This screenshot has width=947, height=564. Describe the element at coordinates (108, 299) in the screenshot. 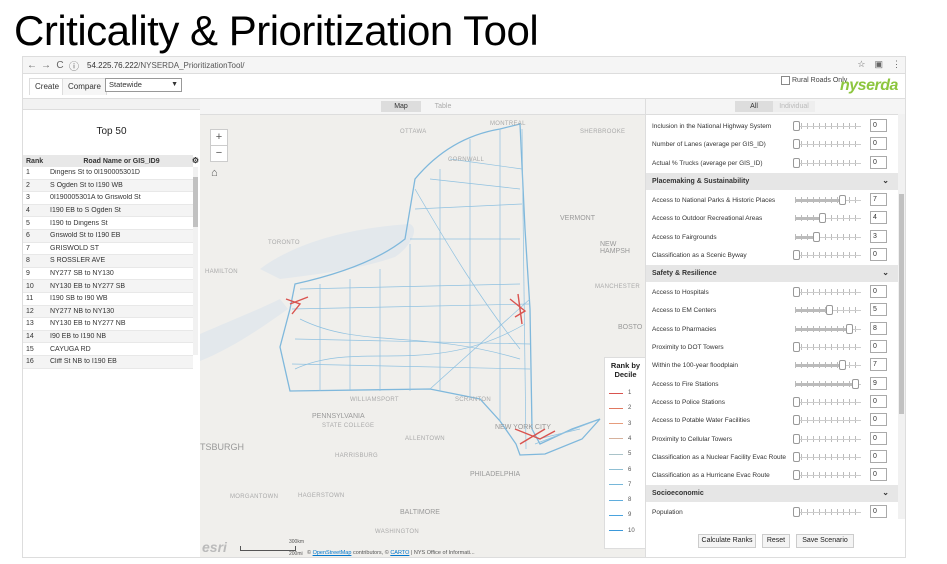

I see `table-row: 11 I190 SB to I90 WB` at that location.